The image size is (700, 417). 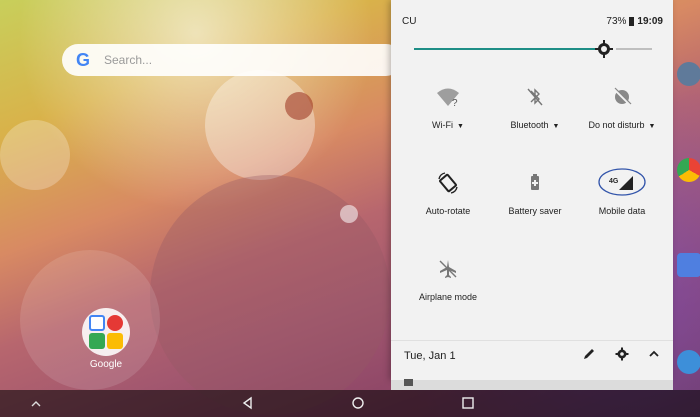 I want to click on messages-app-icon, so click(x=688, y=265).